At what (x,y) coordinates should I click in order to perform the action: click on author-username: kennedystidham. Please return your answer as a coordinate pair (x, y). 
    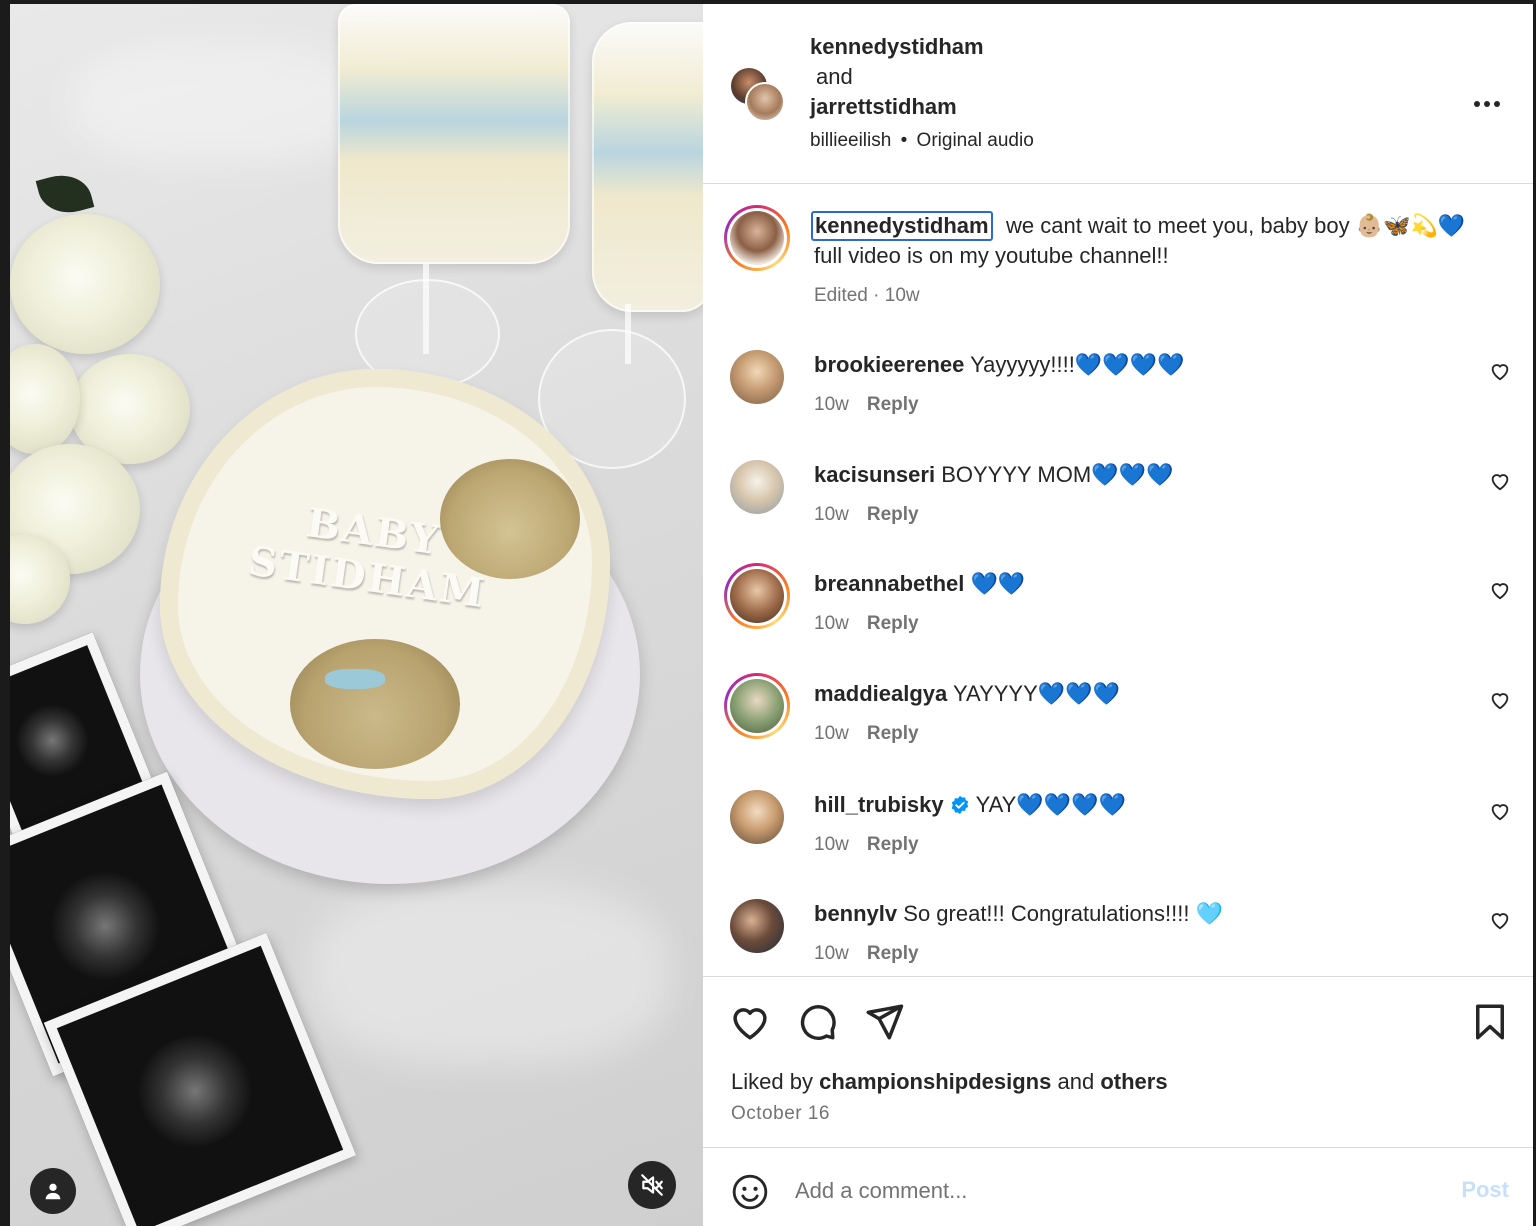
    Looking at the image, I should click on (897, 47).